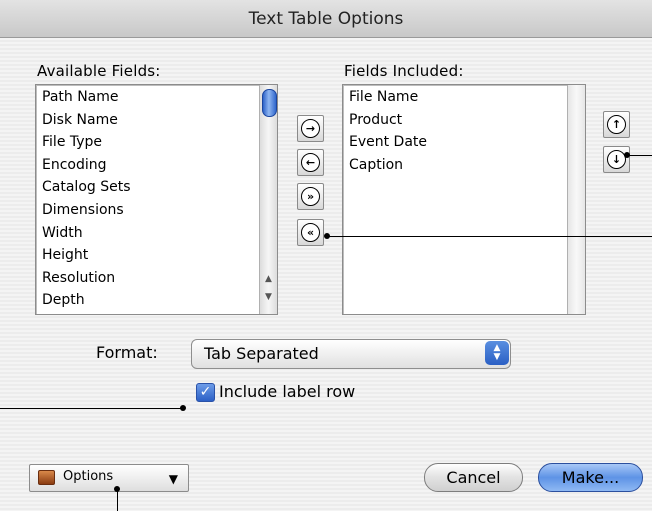  What do you see at coordinates (156, 187) in the screenshot?
I see `list-item: Catalog Sets` at bounding box center [156, 187].